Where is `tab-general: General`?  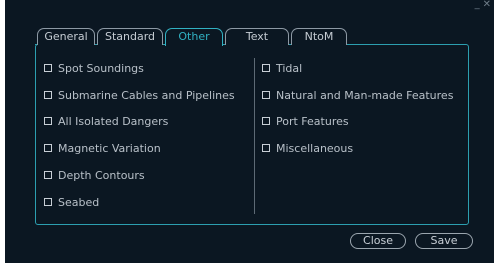 tab-general: General is located at coordinates (66, 36).